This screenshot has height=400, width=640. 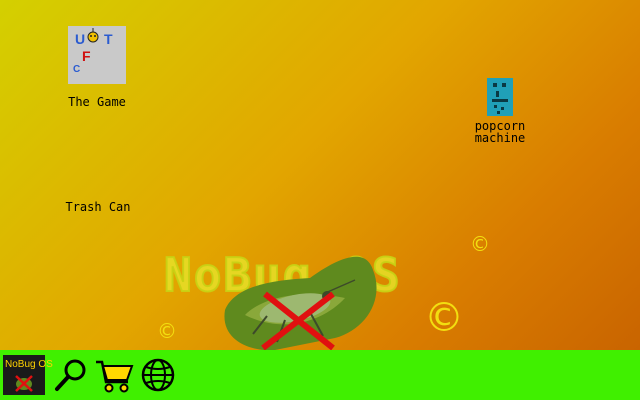 What do you see at coordinates (29, 364) in the screenshot?
I see `start-button-label: NoBug OS` at bounding box center [29, 364].